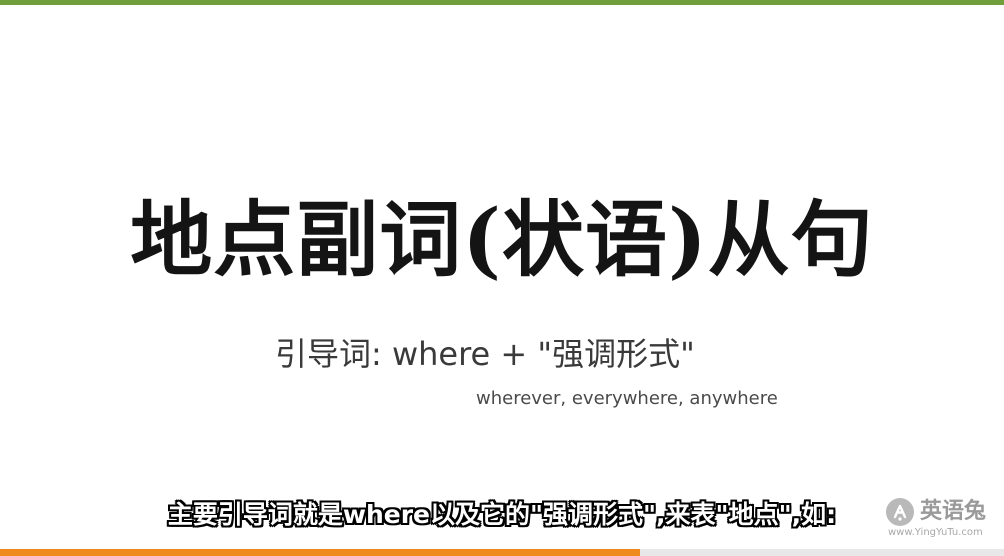  Describe the element at coordinates (502, 2) in the screenshot. I see `top-accent-bar` at that location.